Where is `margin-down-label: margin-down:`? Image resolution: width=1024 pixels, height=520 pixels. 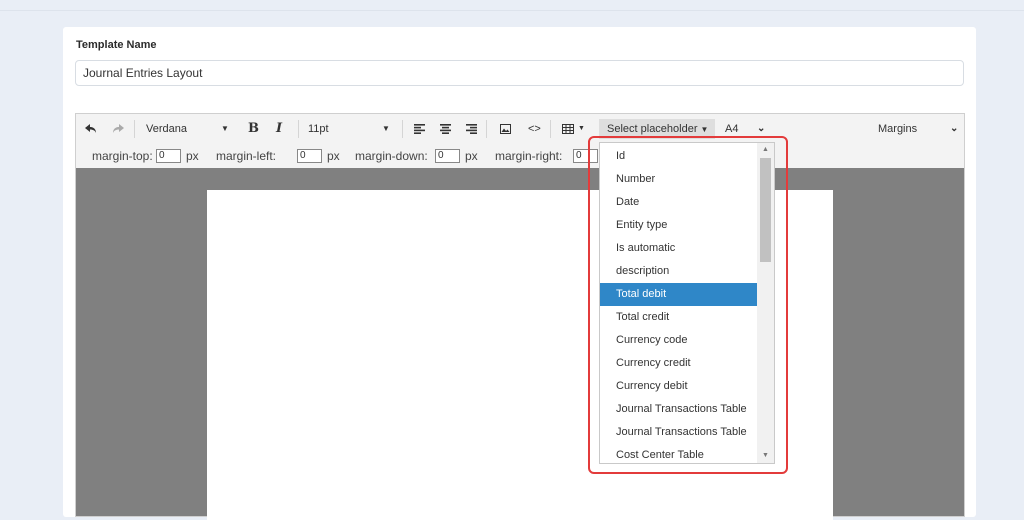 margin-down-label: margin-down: is located at coordinates (391, 156).